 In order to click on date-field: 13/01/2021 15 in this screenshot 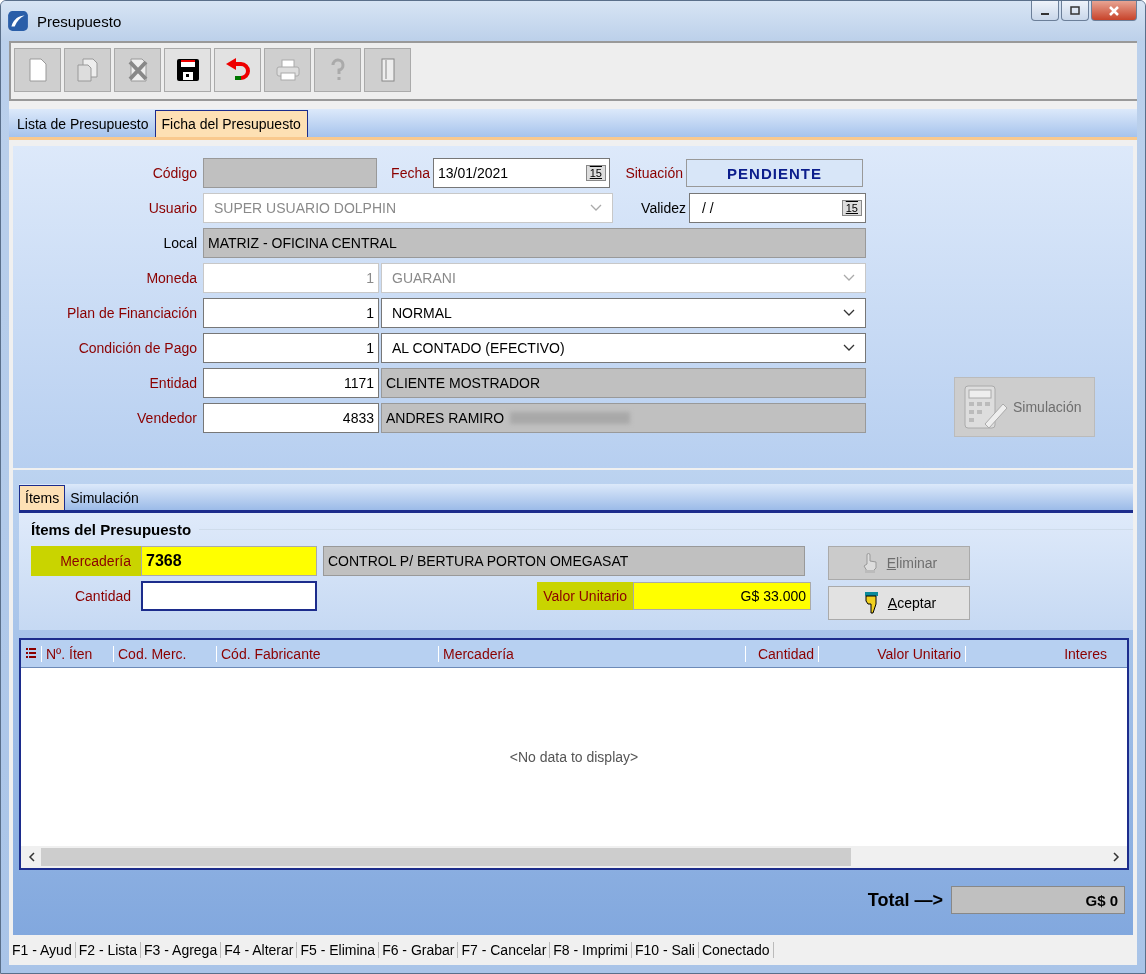, I will do `click(521, 173)`.